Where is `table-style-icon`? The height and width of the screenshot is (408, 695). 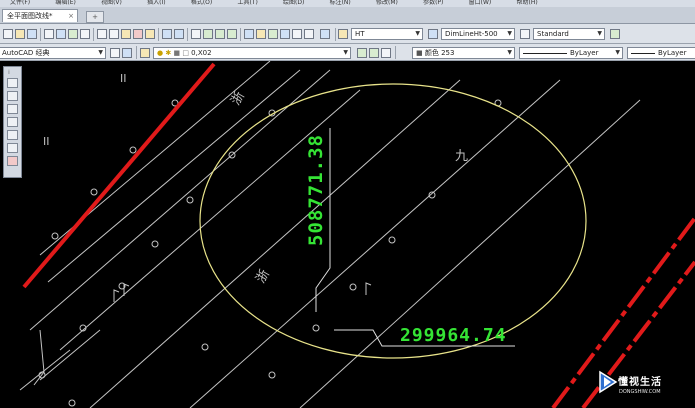 table-style-icon is located at coordinates (525, 34).